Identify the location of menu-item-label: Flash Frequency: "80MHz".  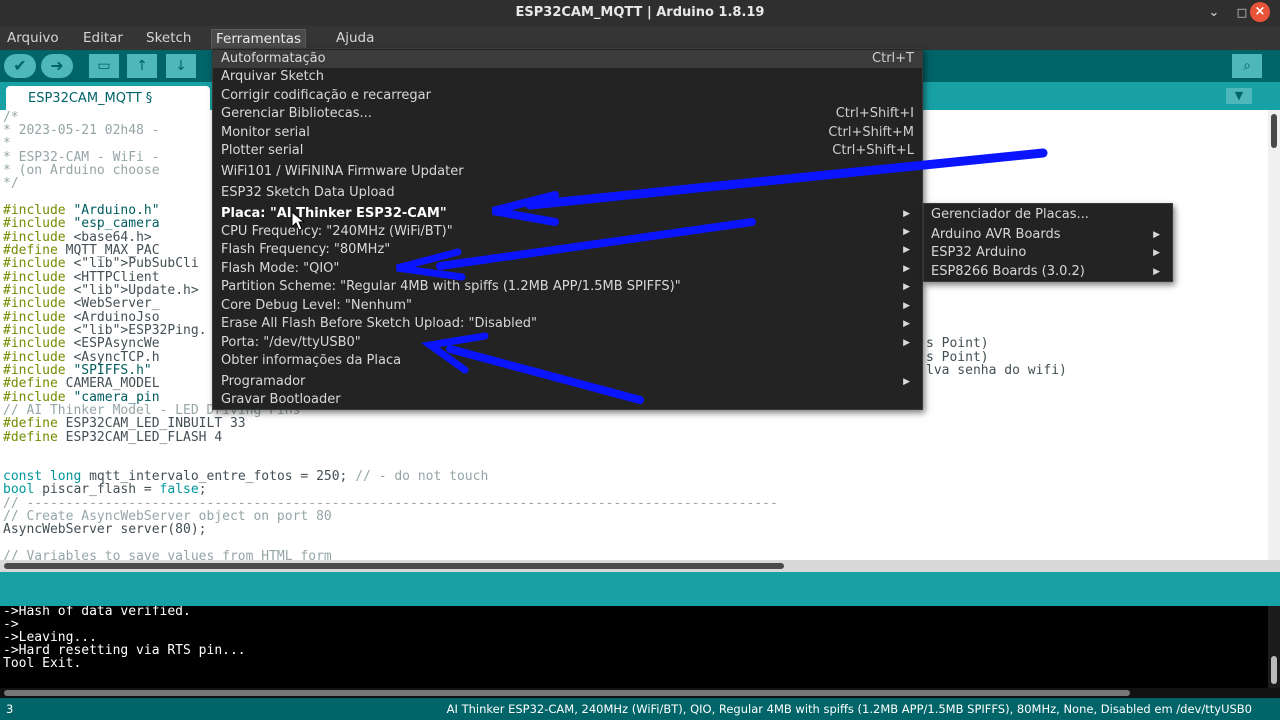
(306, 249).